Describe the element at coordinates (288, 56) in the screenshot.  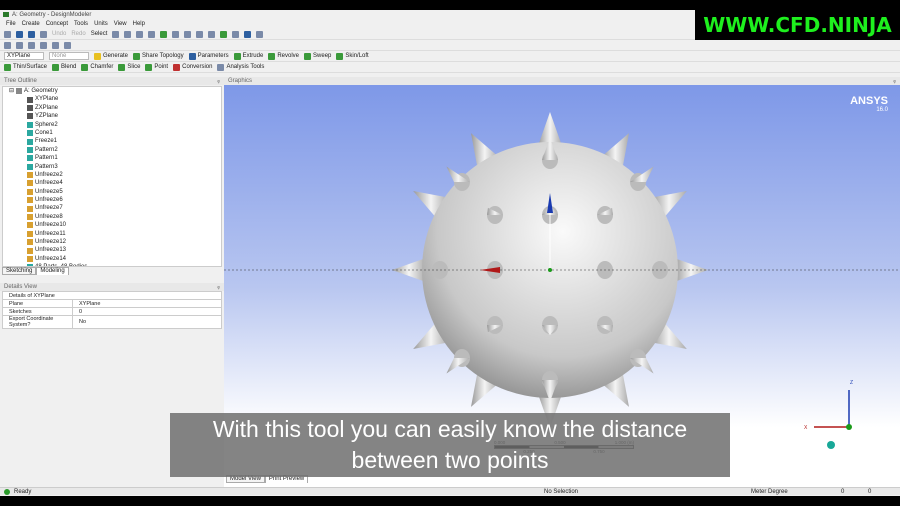
I see `revolve-label: Revolve` at that location.